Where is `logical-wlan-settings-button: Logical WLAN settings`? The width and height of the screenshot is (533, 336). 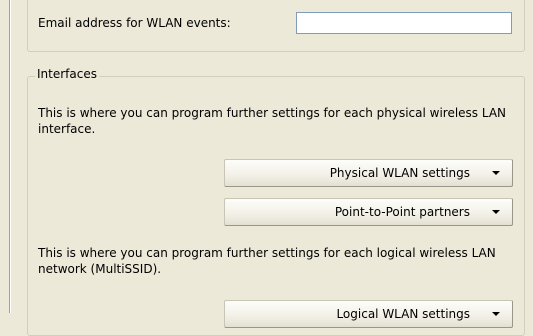 logical-wlan-settings-button: Logical WLAN settings is located at coordinates (368, 314).